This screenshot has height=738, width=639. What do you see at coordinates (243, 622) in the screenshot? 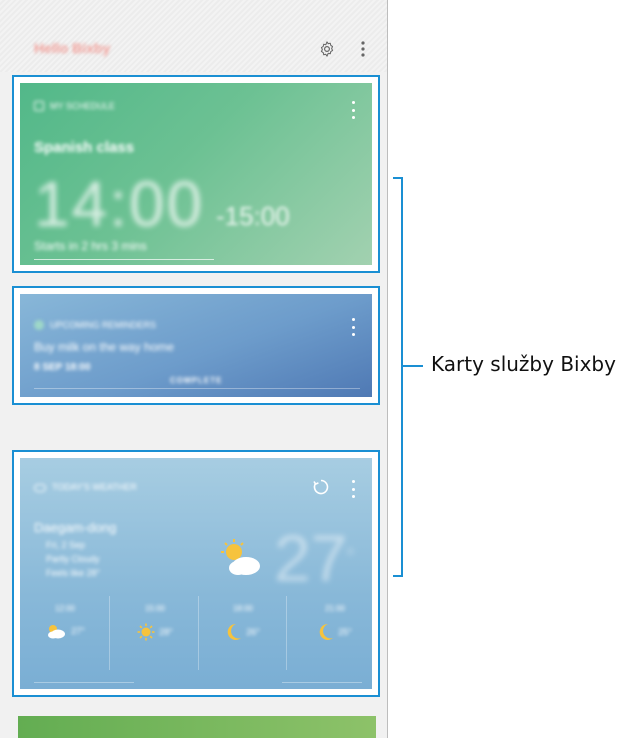
I see `hourly-forecast-item: 18:00 26°` at bounding box center [243, 622].